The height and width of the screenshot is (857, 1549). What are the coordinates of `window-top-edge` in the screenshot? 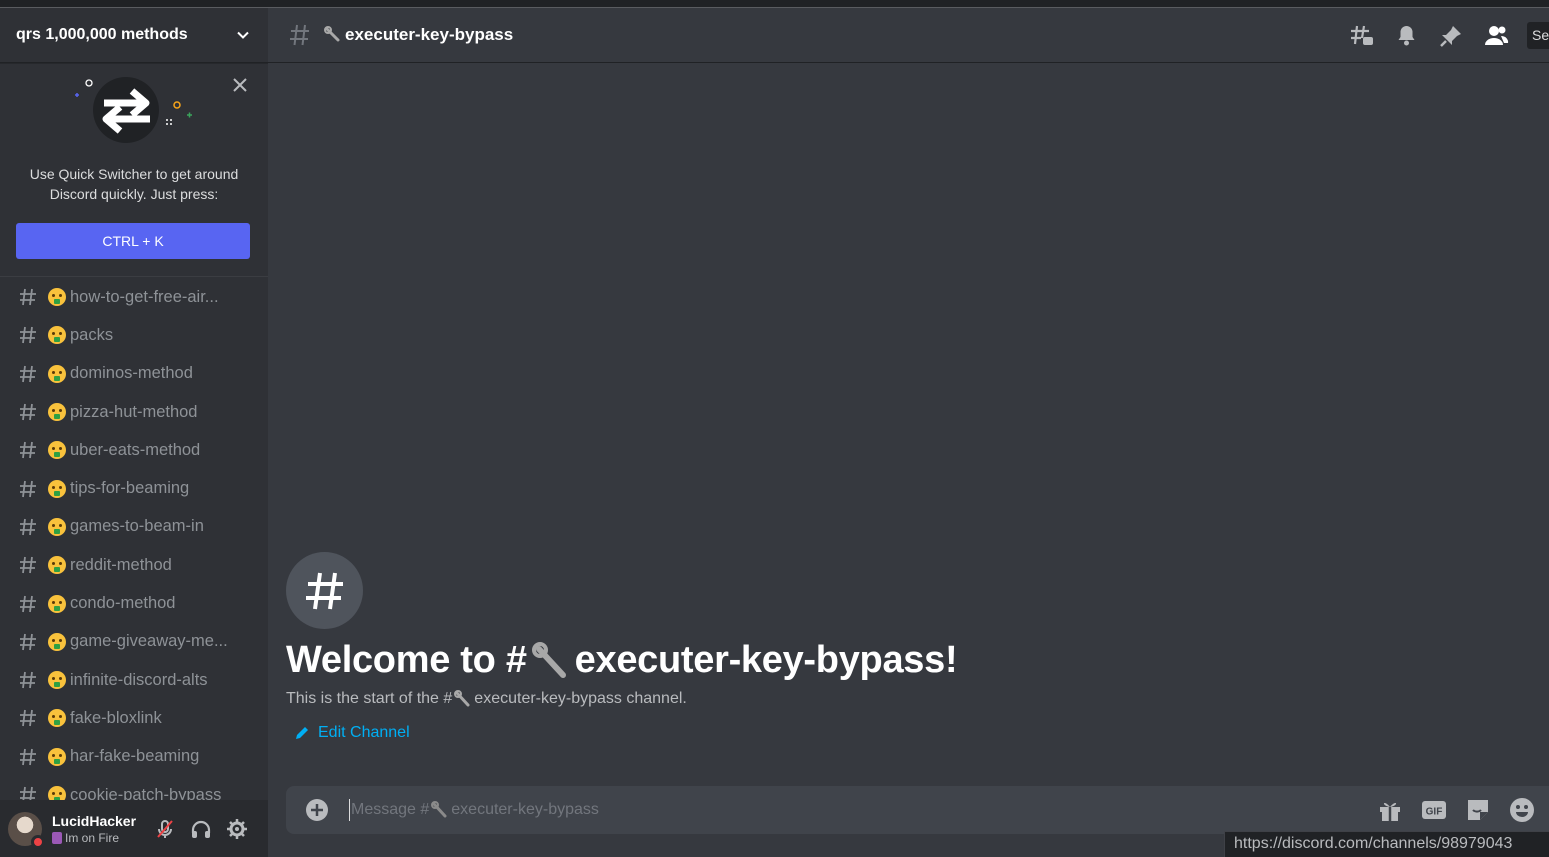 It's located at (774, 4).